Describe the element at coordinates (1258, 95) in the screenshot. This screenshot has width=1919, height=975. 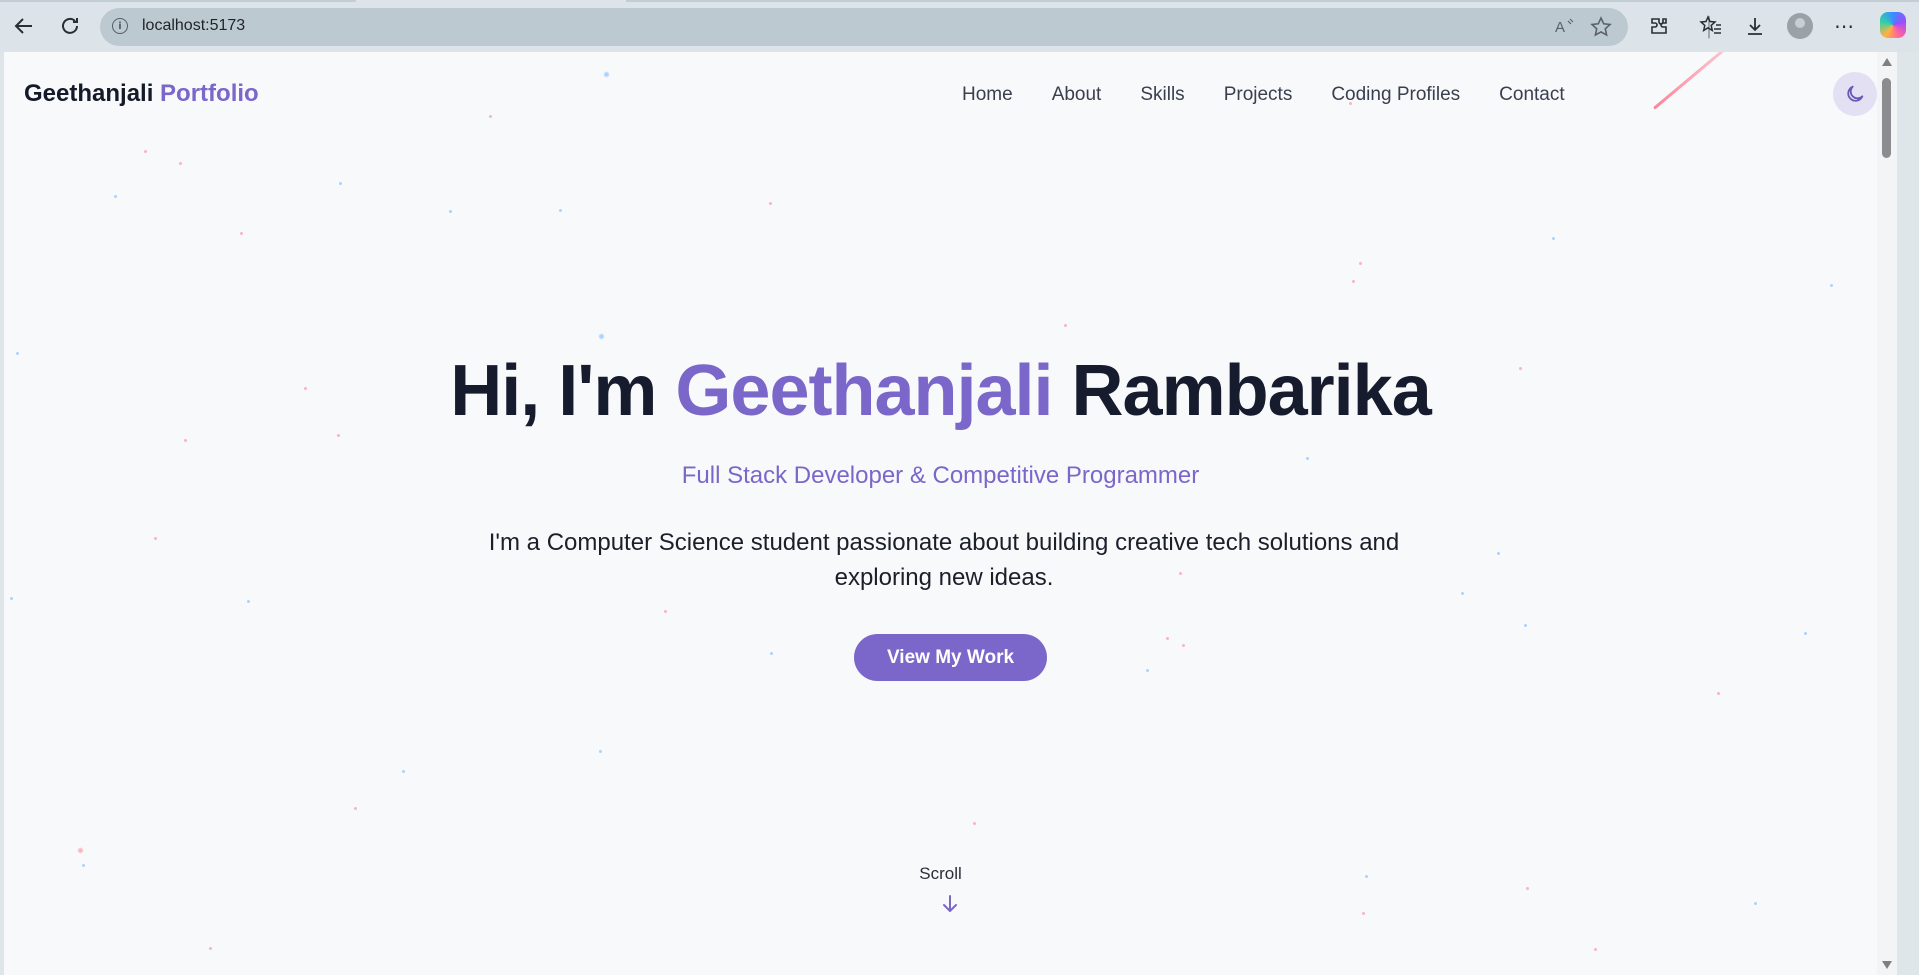
I see `nav-projects: Projects` at that location.